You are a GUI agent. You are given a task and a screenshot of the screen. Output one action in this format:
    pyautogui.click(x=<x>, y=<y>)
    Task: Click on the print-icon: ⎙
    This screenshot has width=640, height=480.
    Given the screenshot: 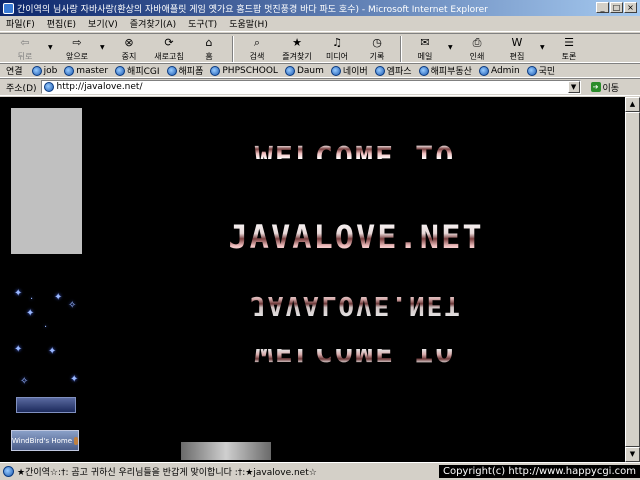 What is the action you would take?
    pyautogui.click(x=477, y=42)
    